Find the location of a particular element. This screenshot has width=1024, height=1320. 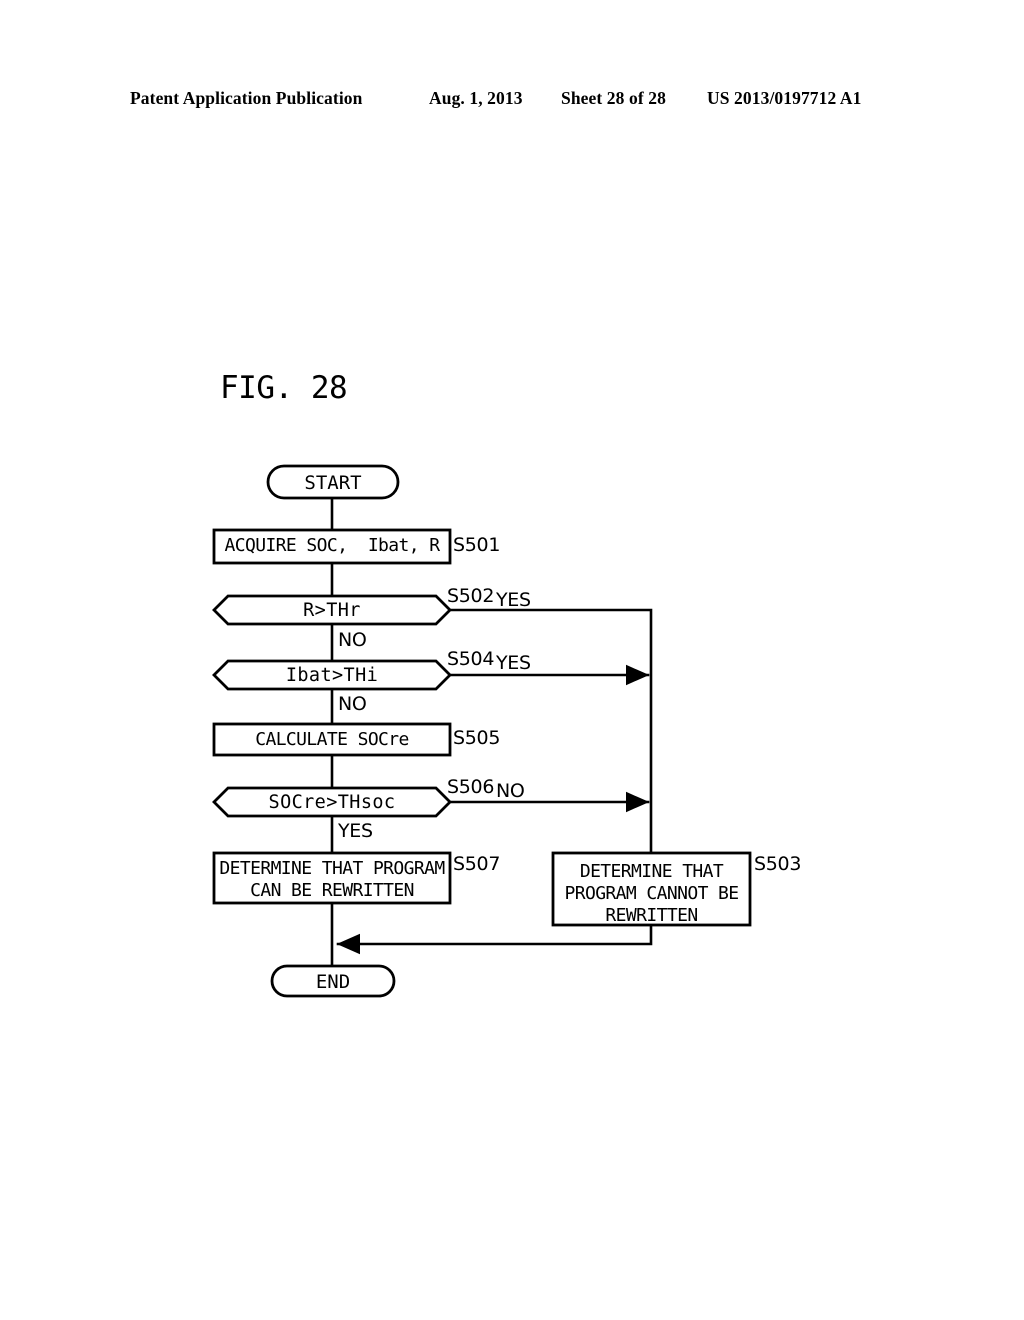

step-ref-s505: S505 is located at coordinates (477, 738).